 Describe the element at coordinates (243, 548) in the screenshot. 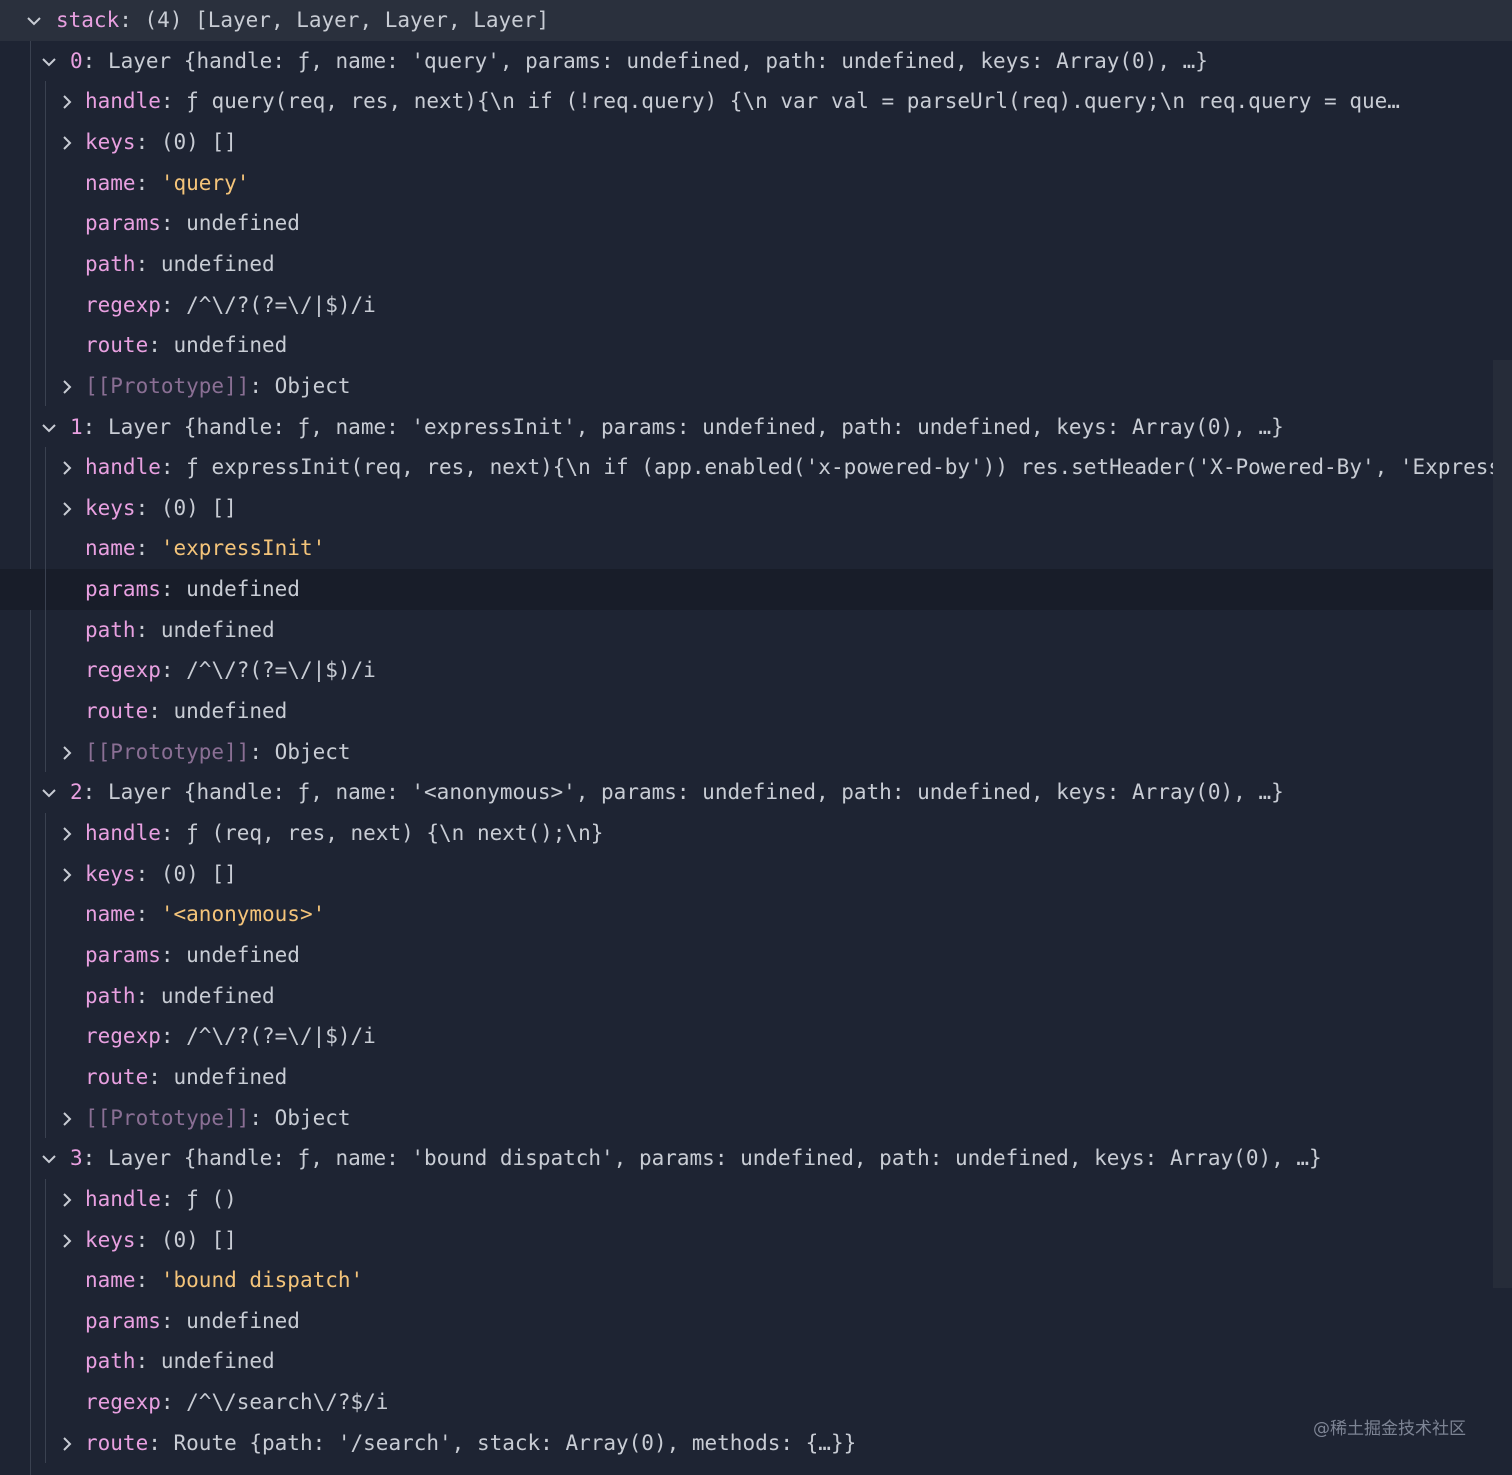

I see `property-value: 'expressInit'` at that location.